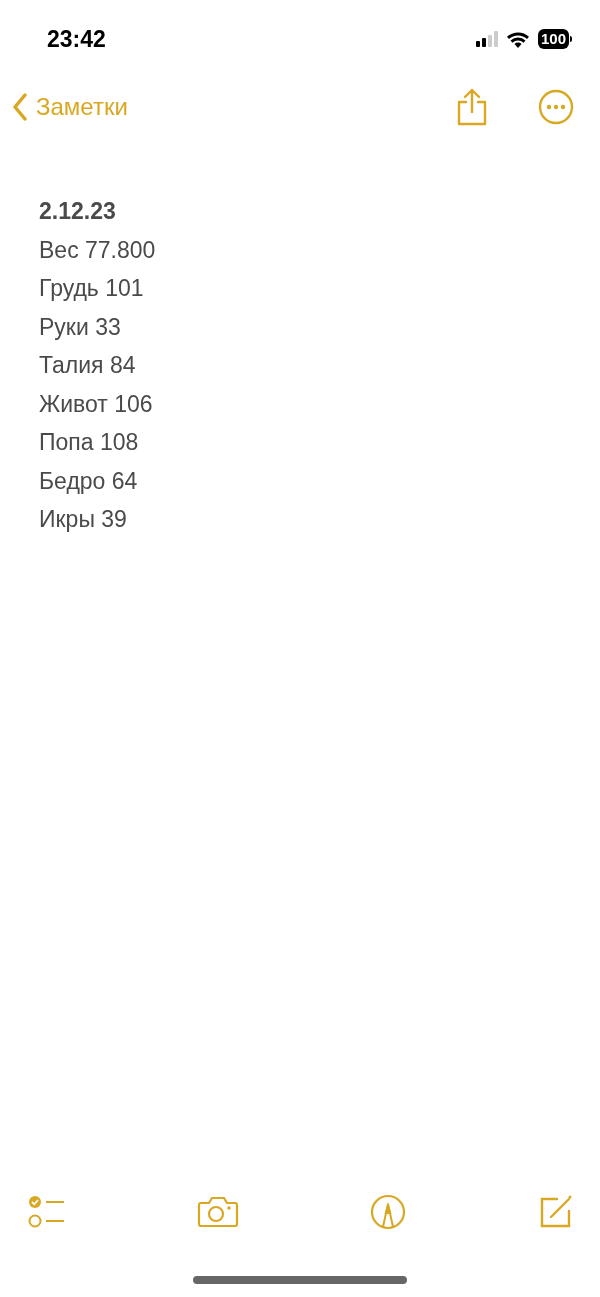  Describe the element at coordinates (76, 39) in the screenshot. I see `status-time: 23:42` at that location.